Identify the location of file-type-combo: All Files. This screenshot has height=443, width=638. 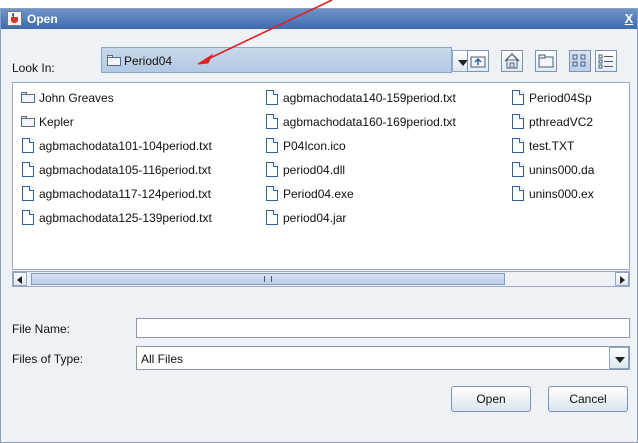
(383, 358).